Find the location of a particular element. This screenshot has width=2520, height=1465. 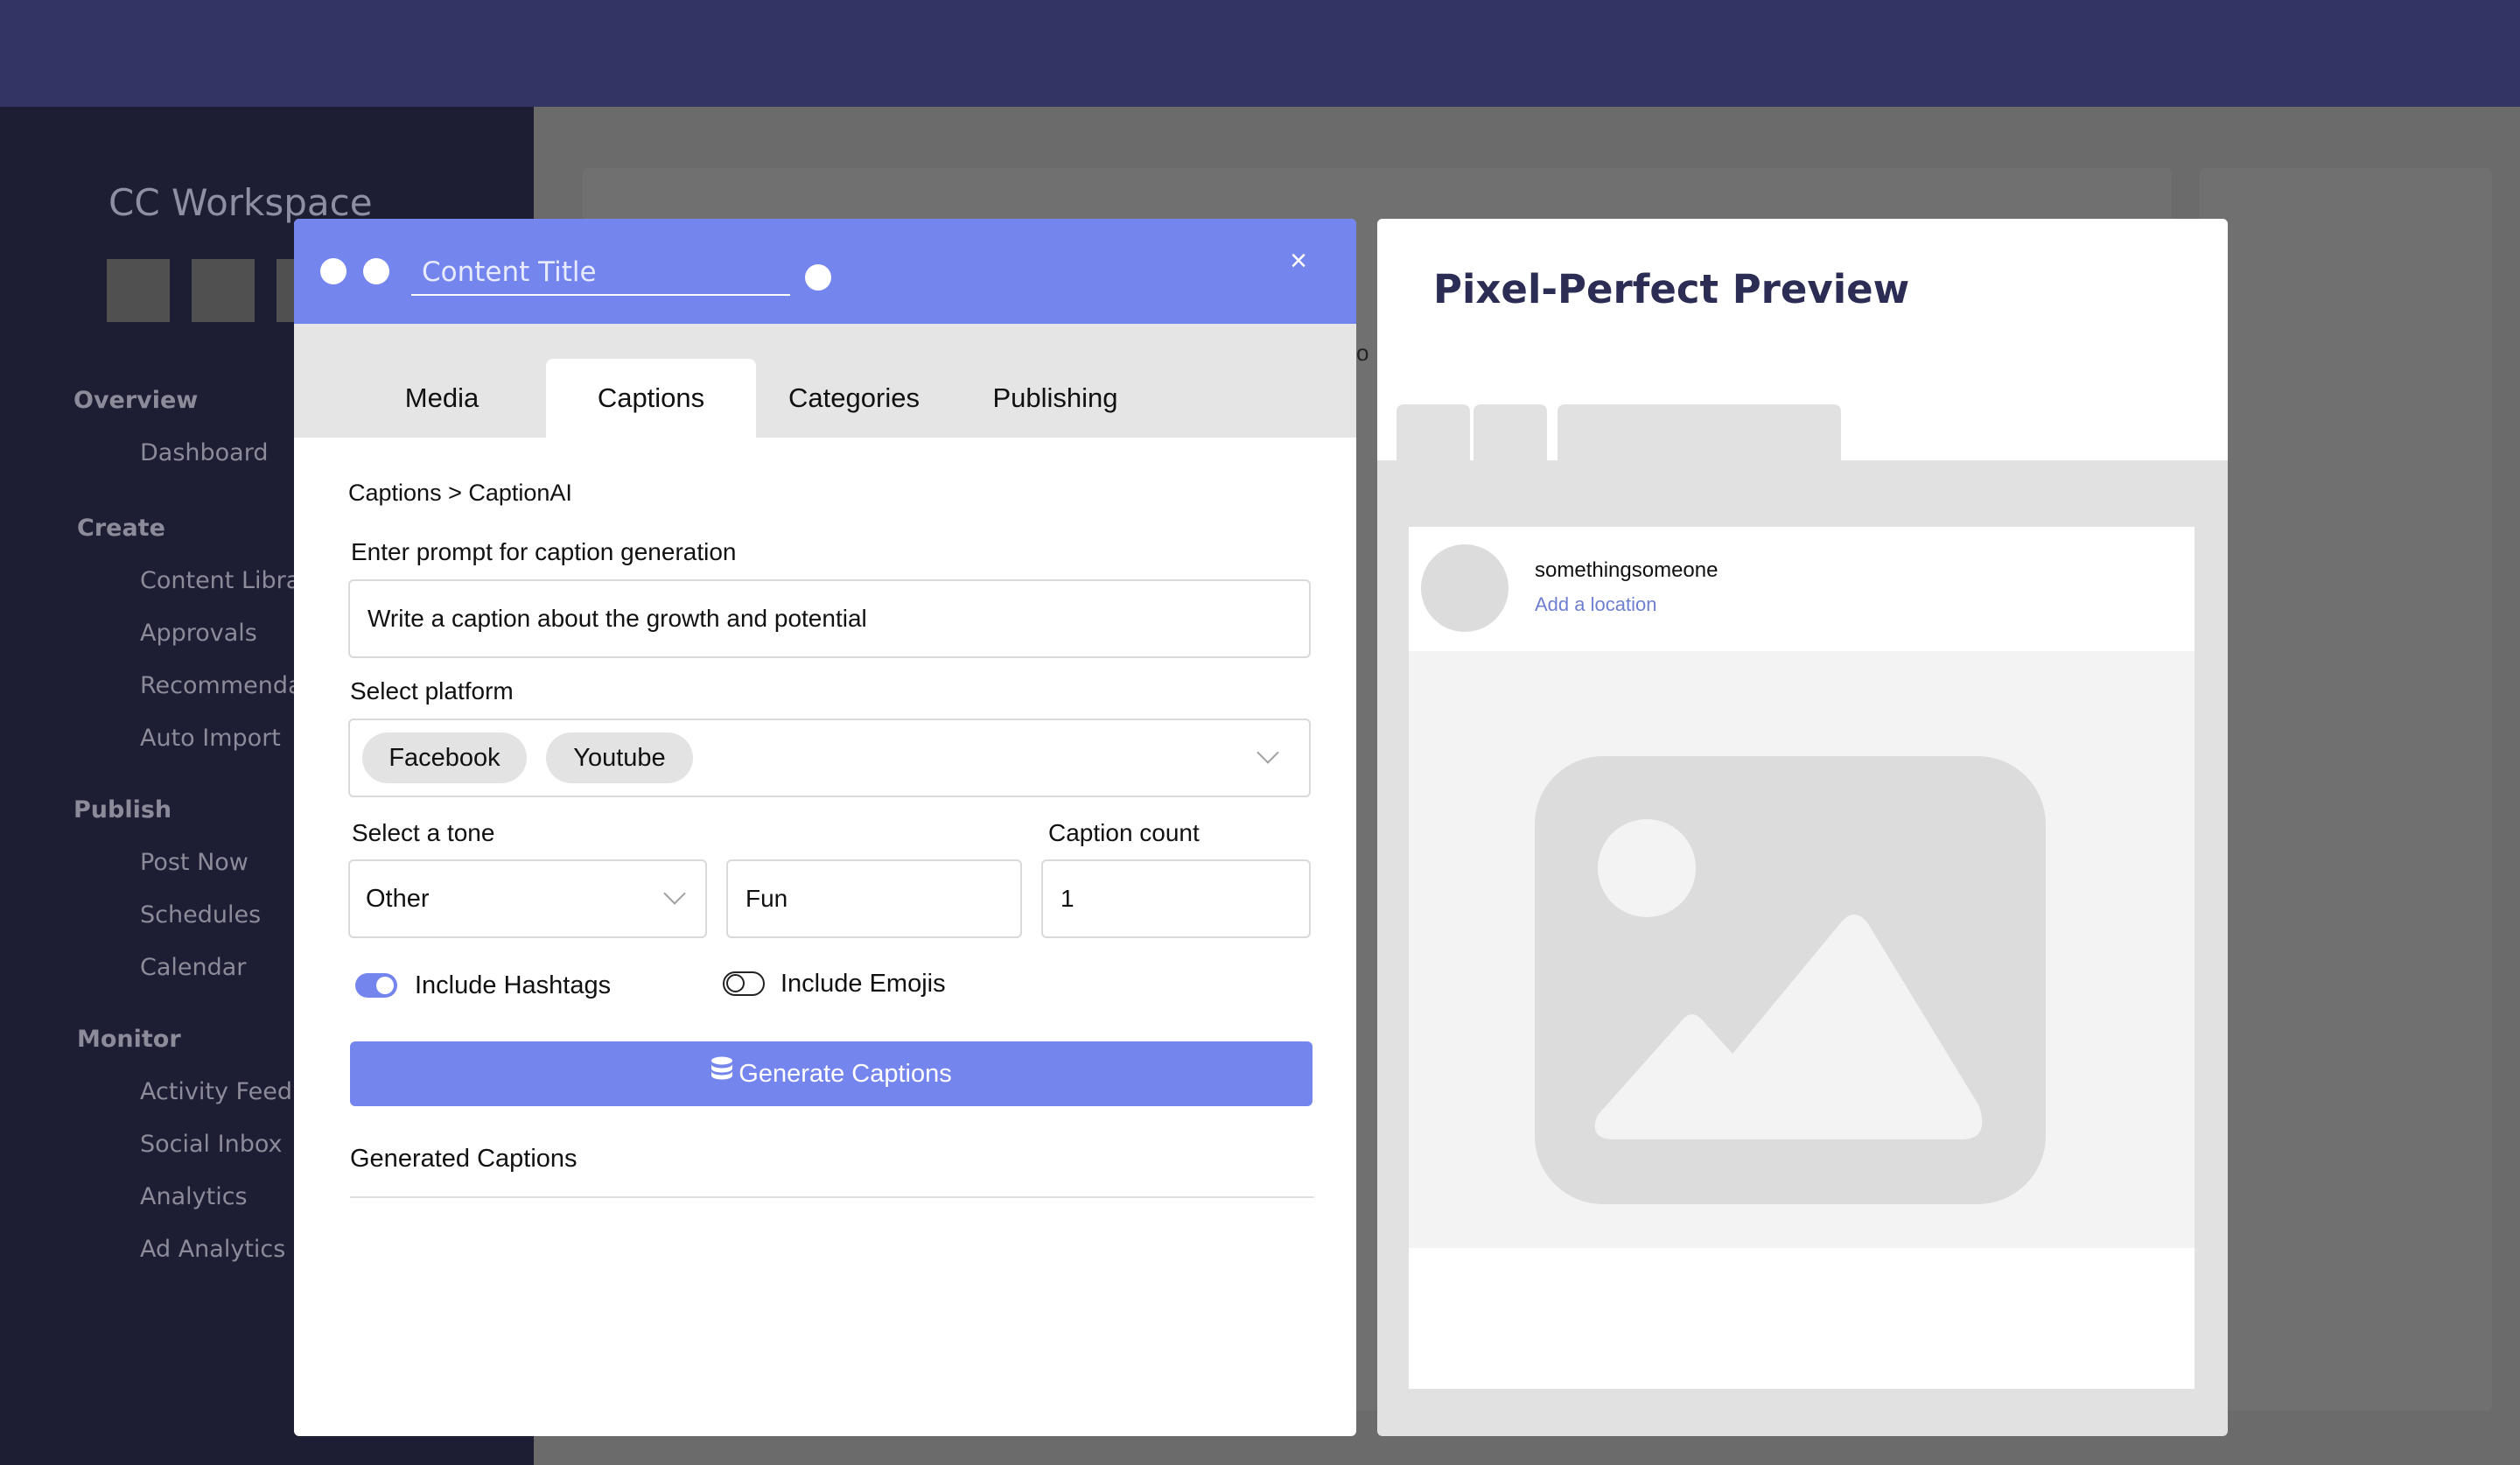

generate-captions-label: Generate Captions is located at coordinates (845, 1074).